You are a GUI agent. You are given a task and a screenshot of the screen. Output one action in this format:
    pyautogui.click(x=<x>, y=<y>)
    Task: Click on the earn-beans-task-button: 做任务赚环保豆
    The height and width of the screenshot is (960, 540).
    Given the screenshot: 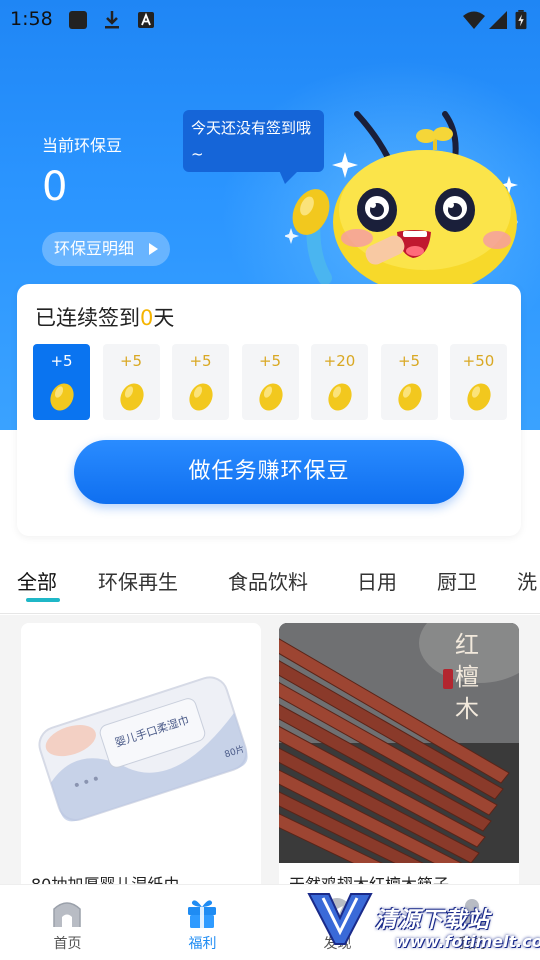 What is the action you would take?
    pyautogui.click(x=269, y=472)
    